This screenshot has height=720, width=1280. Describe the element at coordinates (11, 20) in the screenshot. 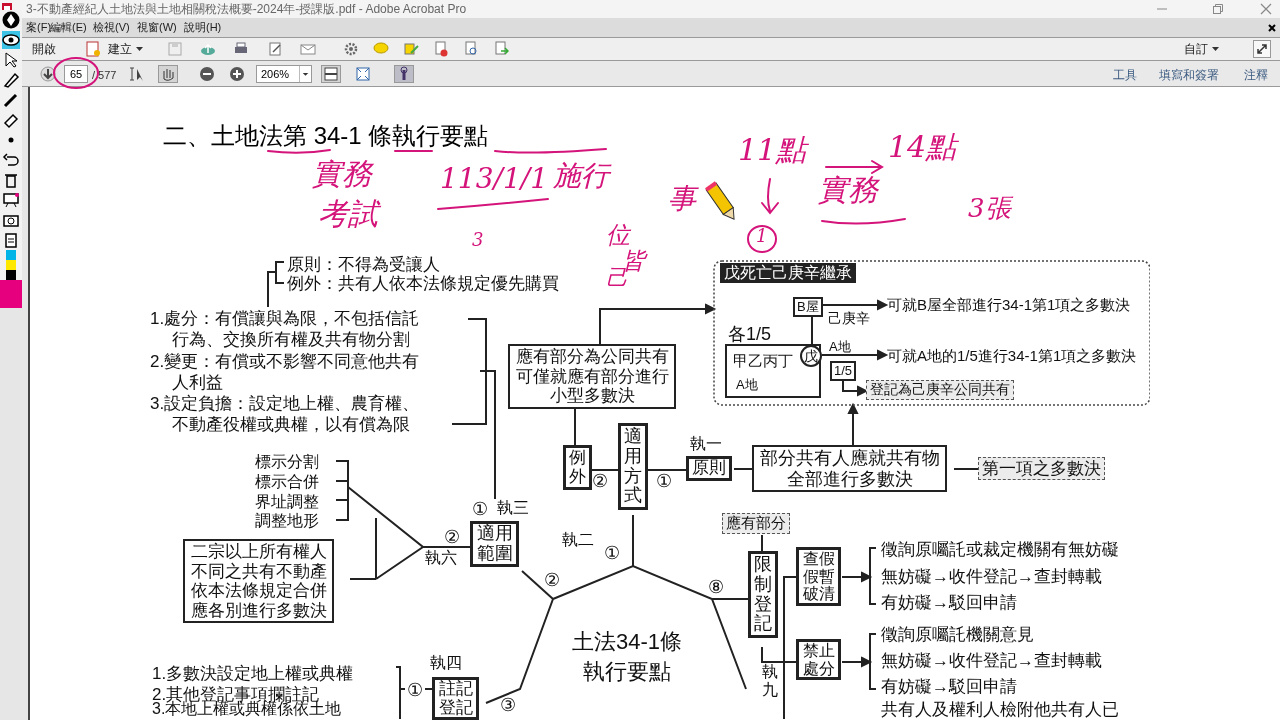

I see `pen-icon` at that location.